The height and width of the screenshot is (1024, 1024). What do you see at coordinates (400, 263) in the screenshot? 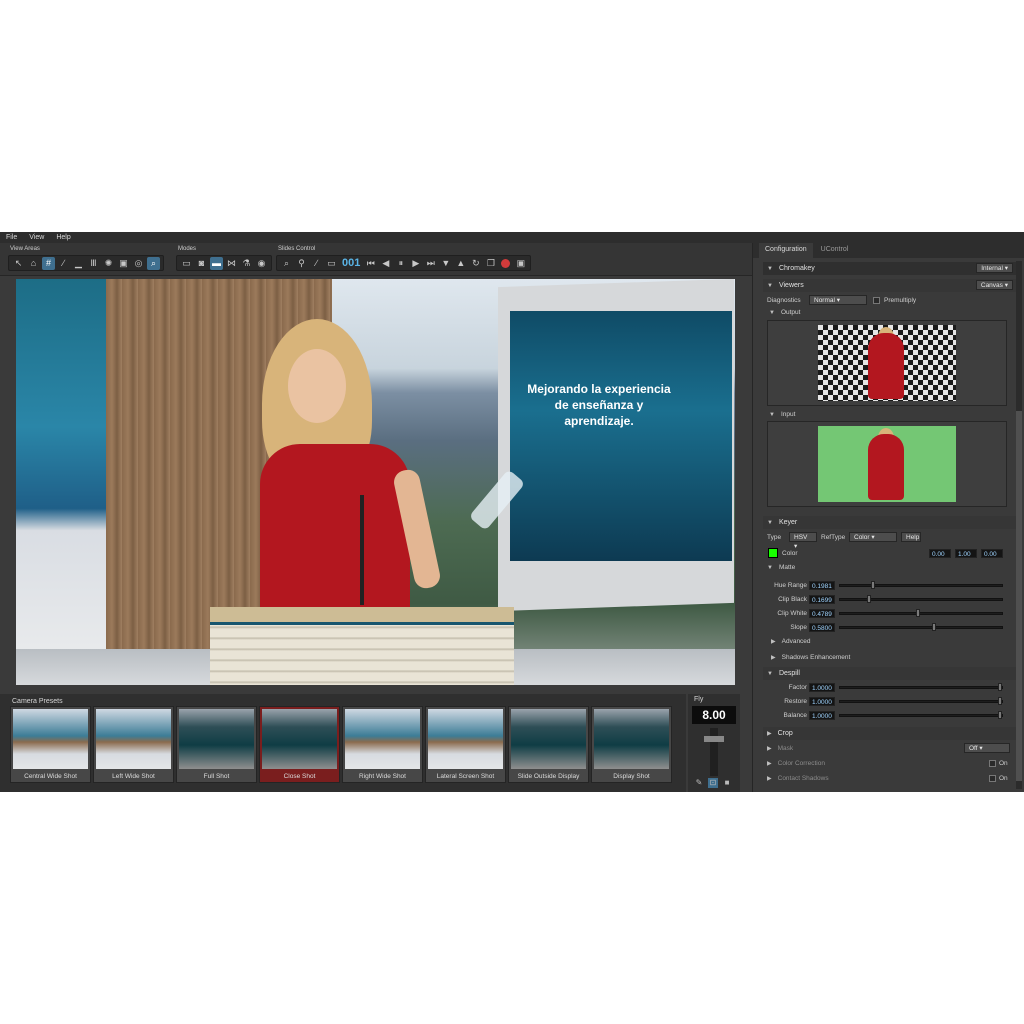
I see `pause-icon: ⏸` at bounding box center [400, 263].